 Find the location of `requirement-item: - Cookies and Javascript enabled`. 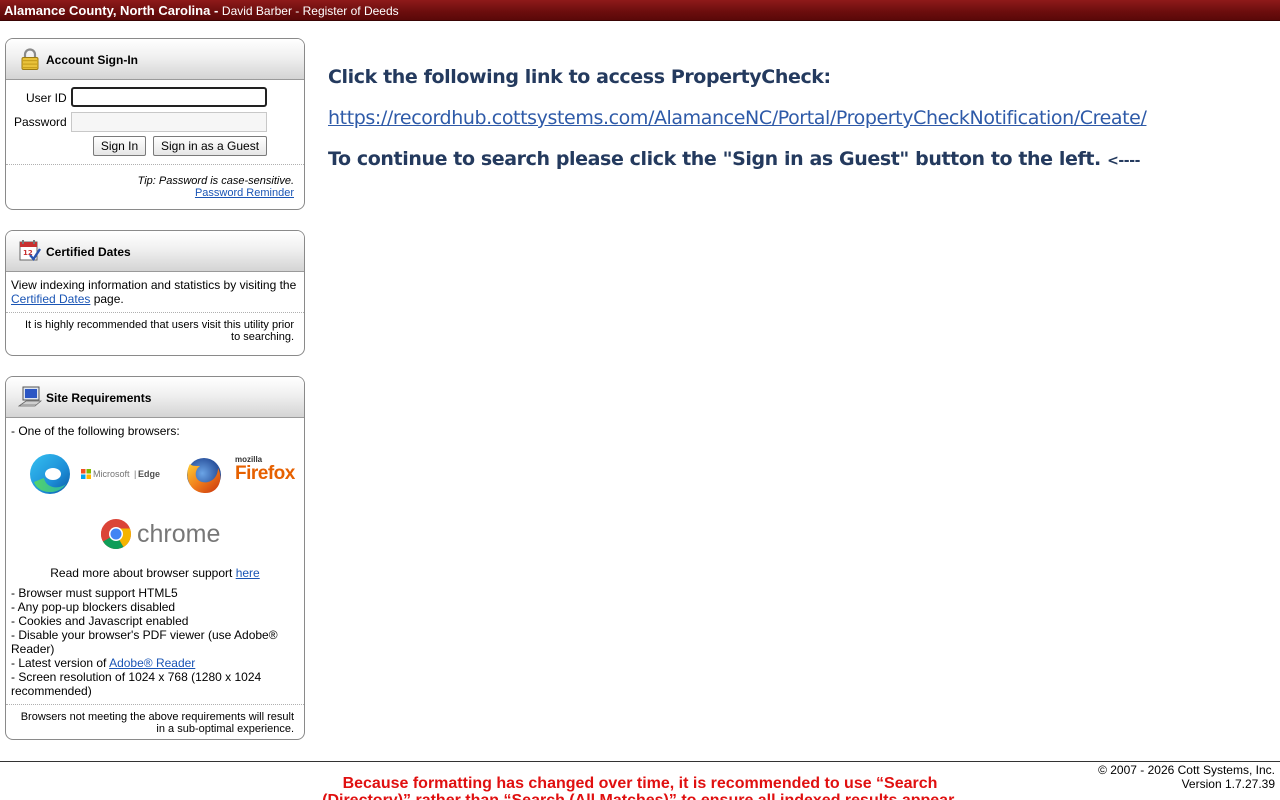

requirement-item: - Cookies and Javascript enabled is located at coordinates (100, 621).